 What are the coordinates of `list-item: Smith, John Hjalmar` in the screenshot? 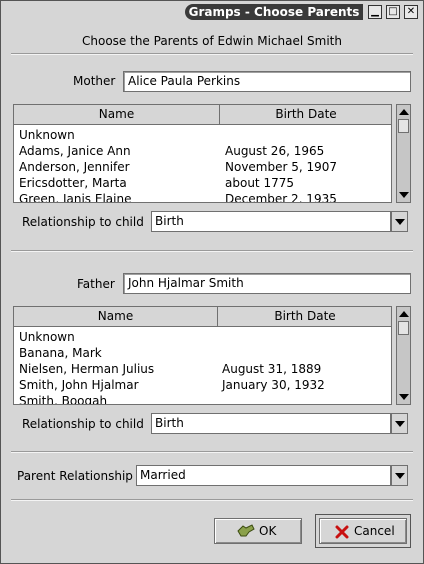 It's located at (79, 385).